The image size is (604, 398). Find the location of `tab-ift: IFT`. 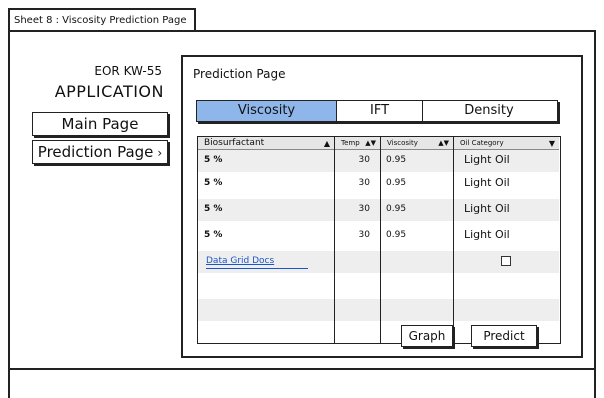

tab-ift: IFT is located at coordinates (380, 111).